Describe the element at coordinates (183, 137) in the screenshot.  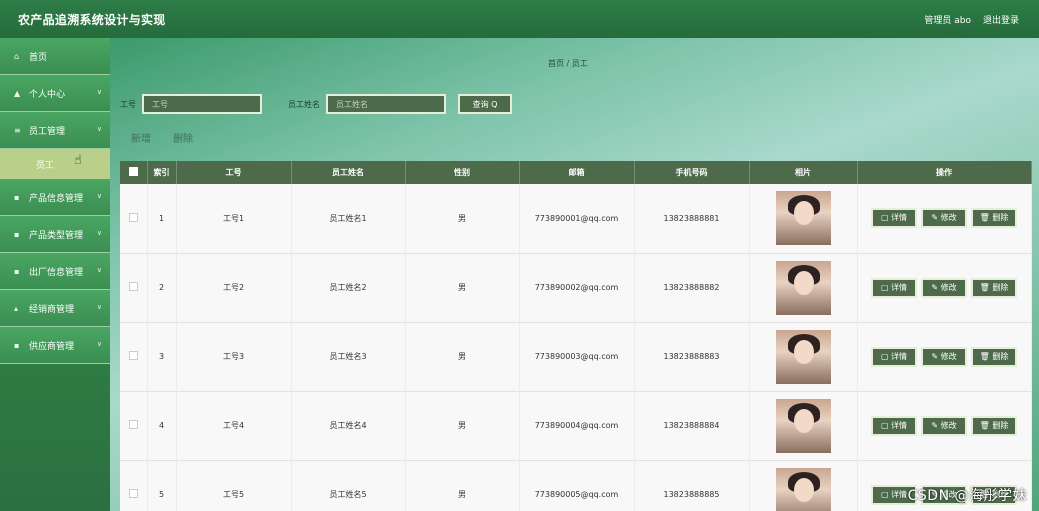
I see `batch-delete-button: 删除` at that location.